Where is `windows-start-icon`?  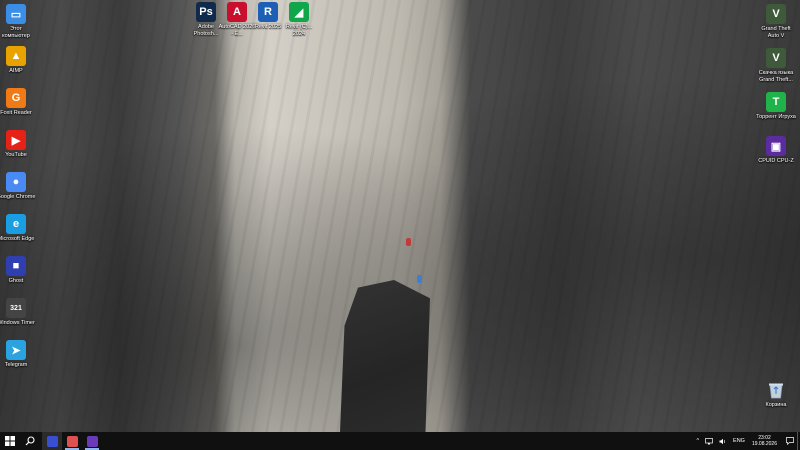 windows-start-icon is located at coordinates (10, 441).